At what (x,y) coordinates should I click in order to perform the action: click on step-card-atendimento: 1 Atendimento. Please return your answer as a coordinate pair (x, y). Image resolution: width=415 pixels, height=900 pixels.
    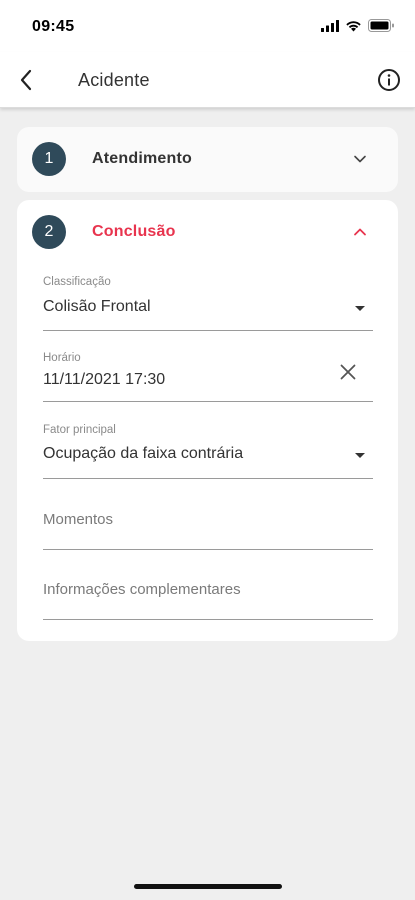
    Looking at the image, I should click on (207, 159).